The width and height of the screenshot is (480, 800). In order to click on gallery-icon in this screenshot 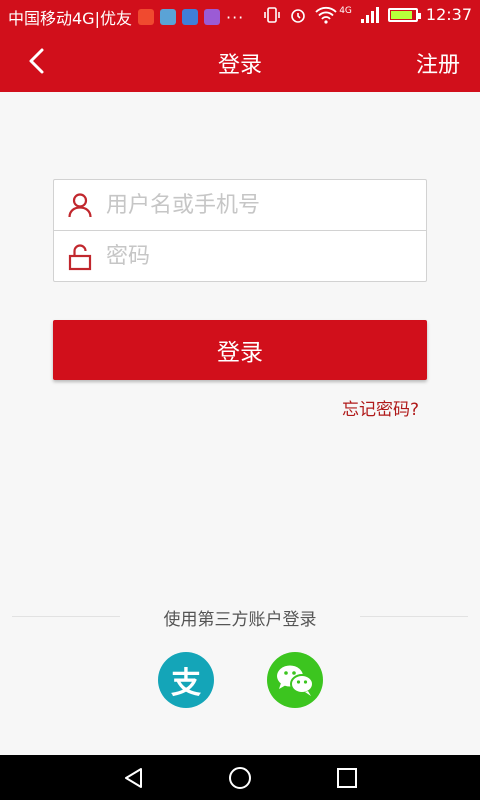, I will do `click(211, 17)`.